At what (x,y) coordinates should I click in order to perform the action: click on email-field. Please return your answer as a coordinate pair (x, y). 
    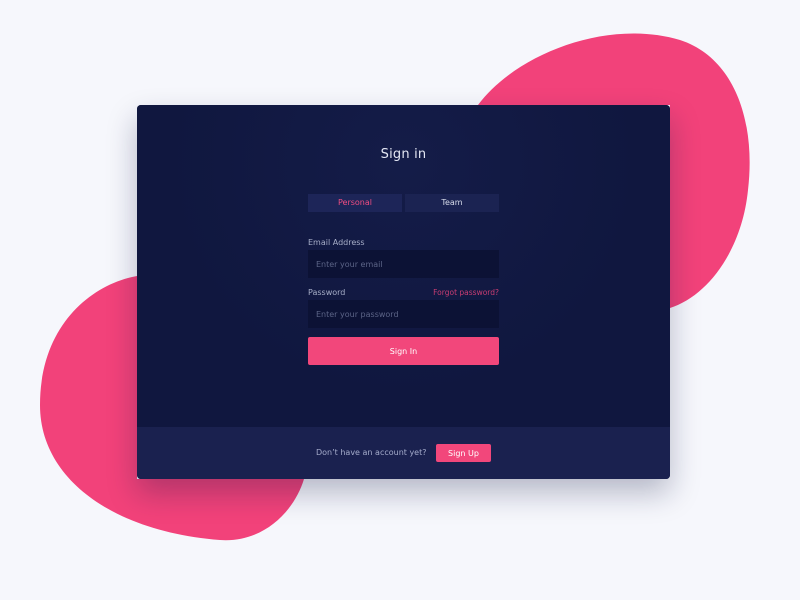
    Looking at the image, I should click on (403, 264).